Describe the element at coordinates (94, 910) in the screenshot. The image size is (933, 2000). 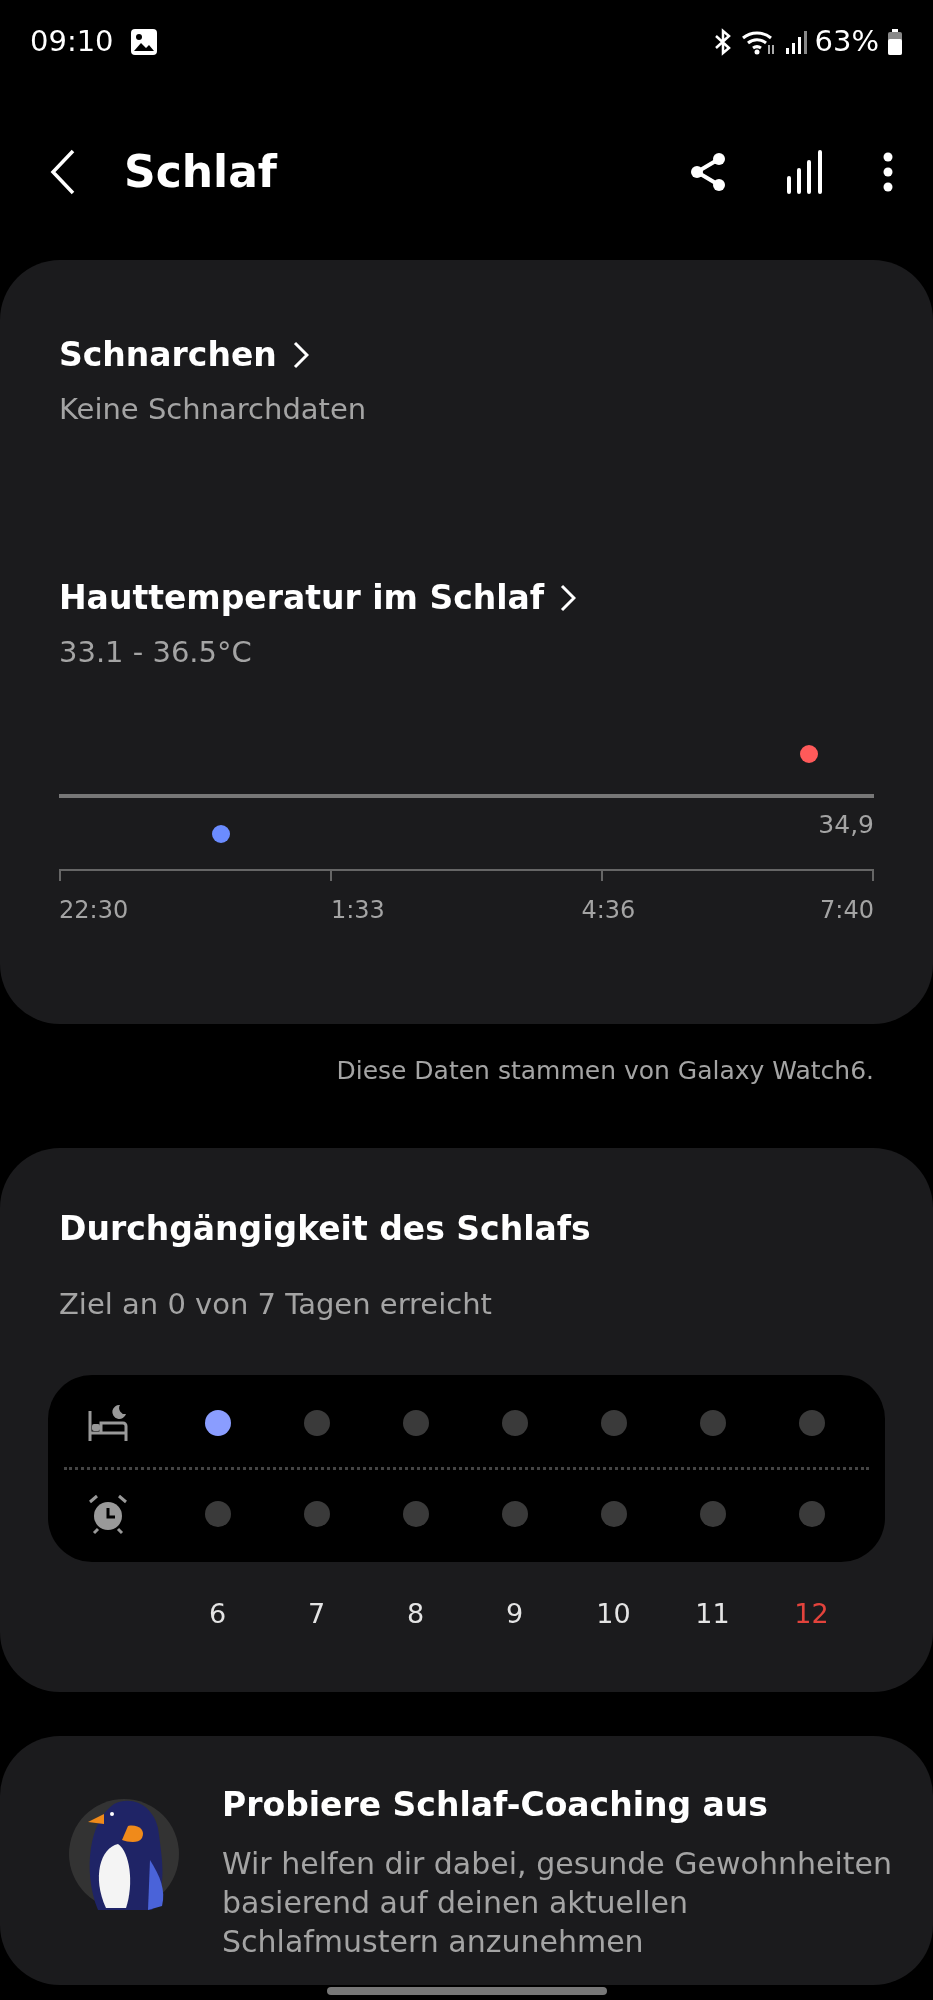
I see `axis-label: 22:30` at that location.